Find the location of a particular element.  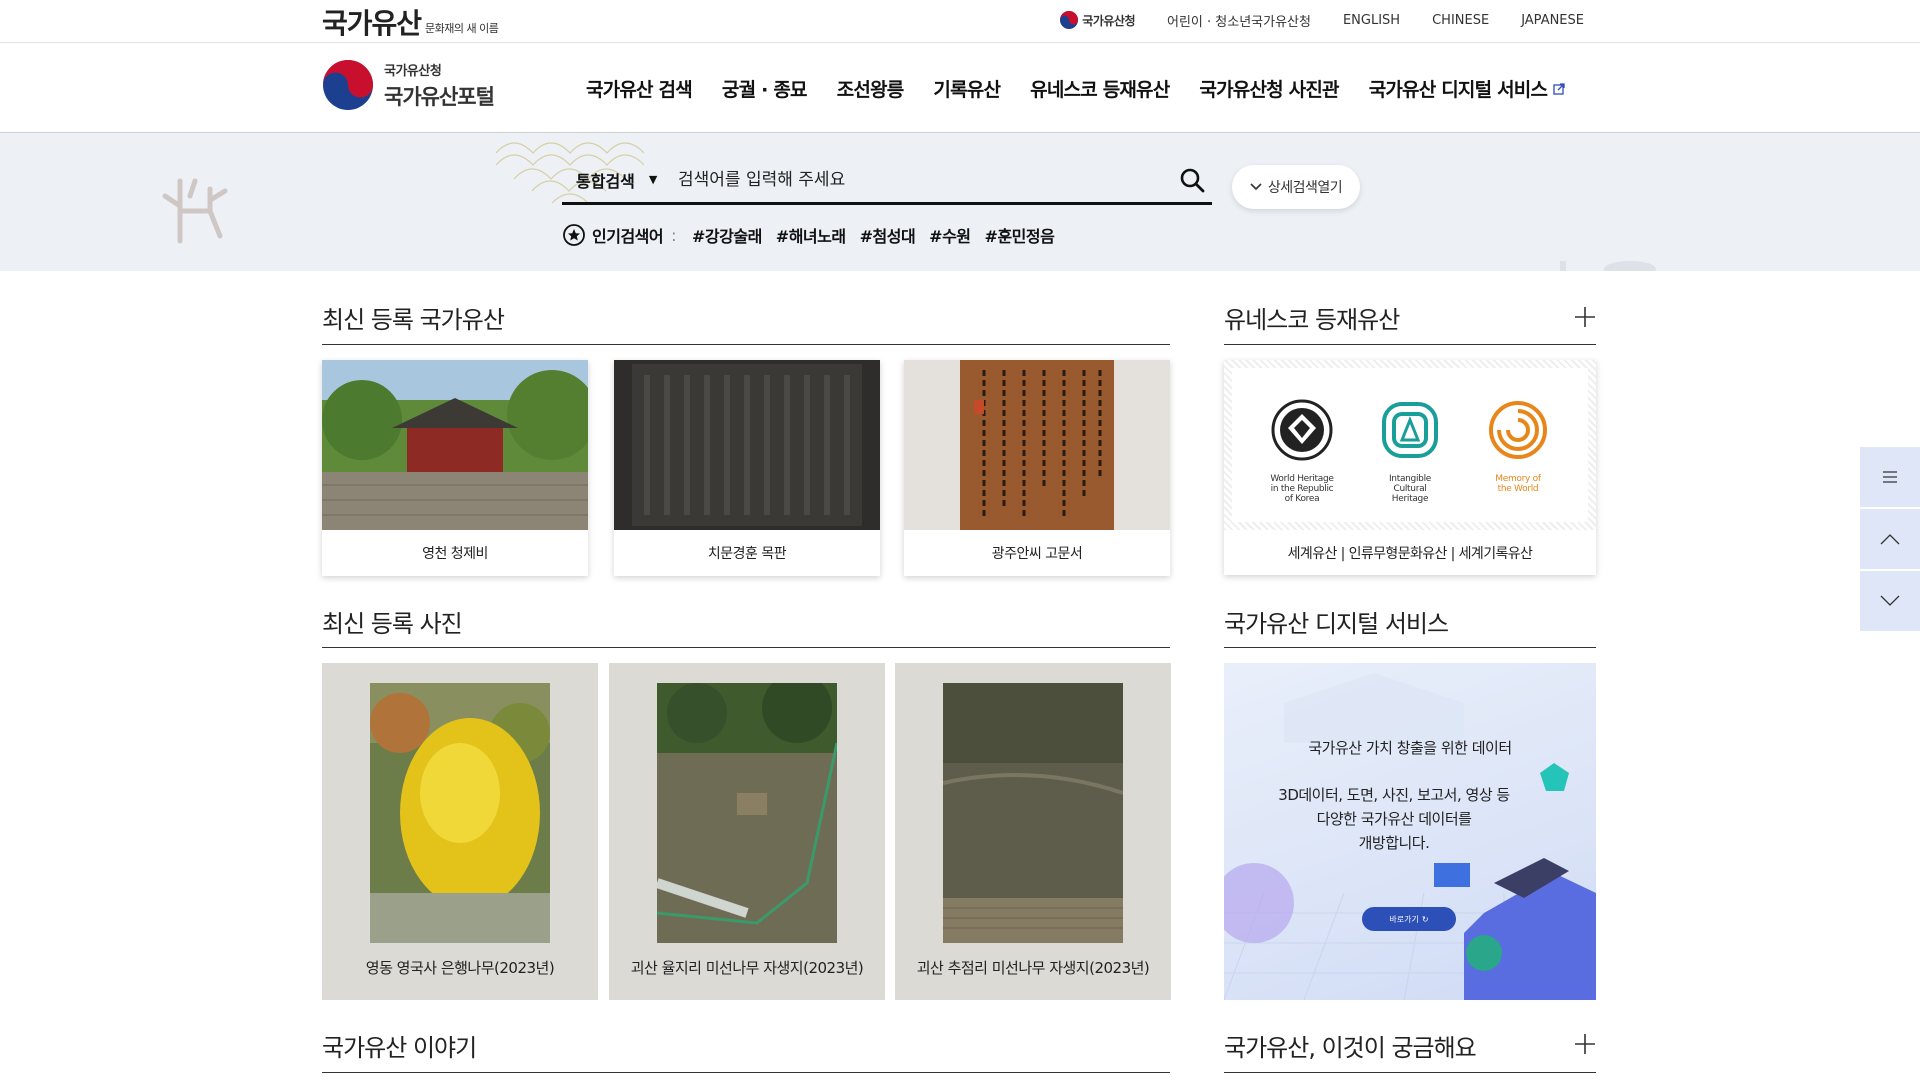

heritage-image-document is located at coordinates (1037, 445).